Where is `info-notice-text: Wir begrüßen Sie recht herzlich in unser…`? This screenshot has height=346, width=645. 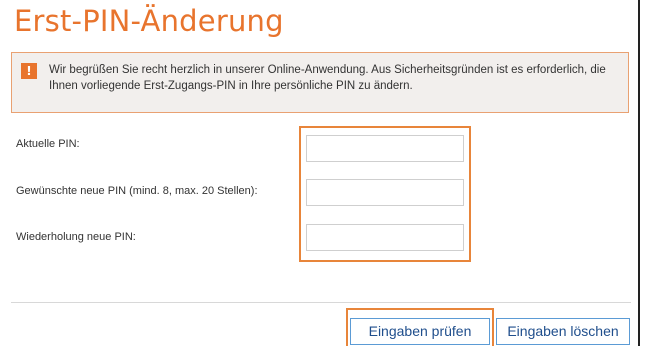 info-notice-text: Wir begrüßen Sie recht herzlich in unser… is located at coordinates (327, 78).